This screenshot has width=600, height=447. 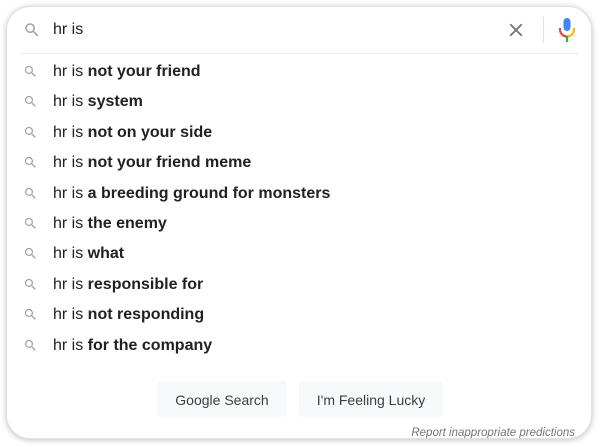 I want to click on suggestion-text: hr is not your friend, so click(x=127, y=72).